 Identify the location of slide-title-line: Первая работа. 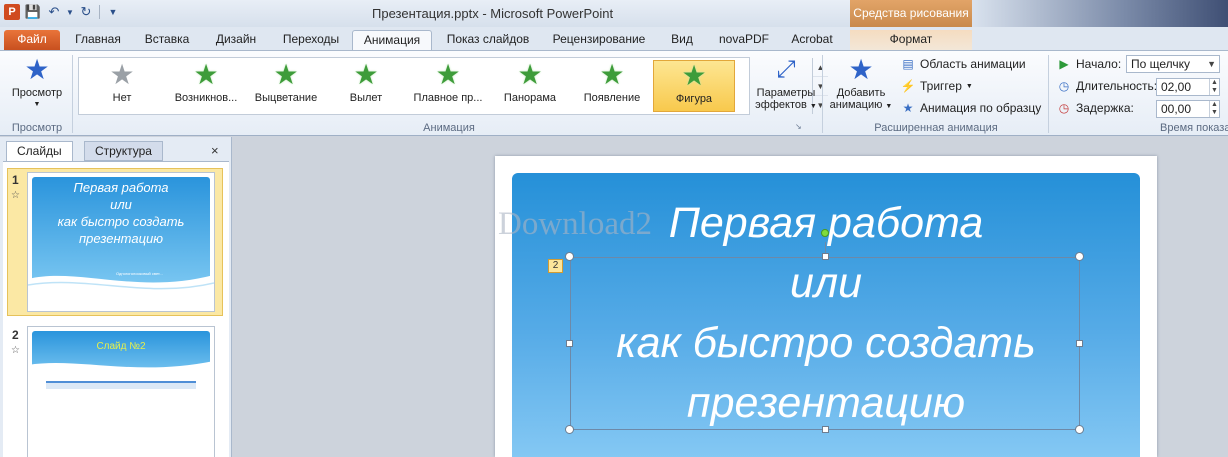
(826, 223).